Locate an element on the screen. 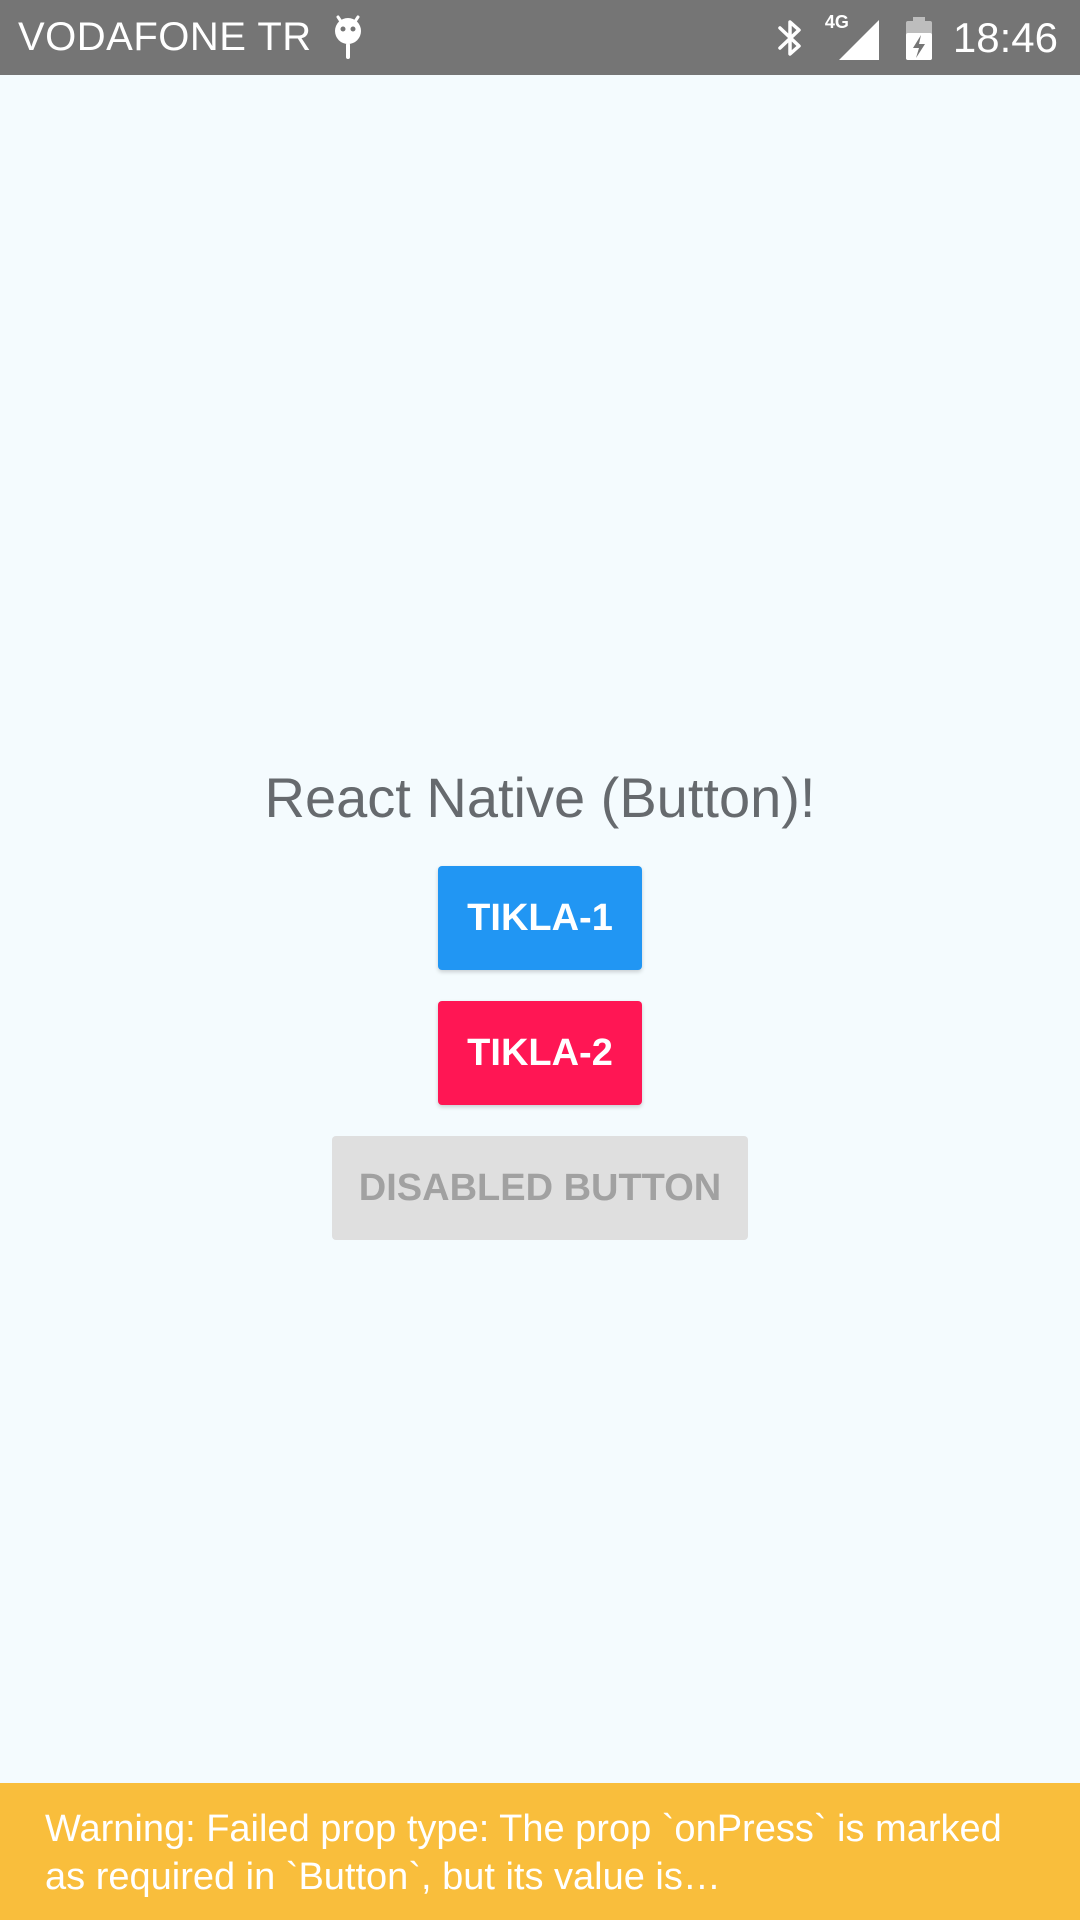 The width and height of the screenshot is (1080, 1920). carrier-name: VODAFONE TR is located at coordinates (165, 37).